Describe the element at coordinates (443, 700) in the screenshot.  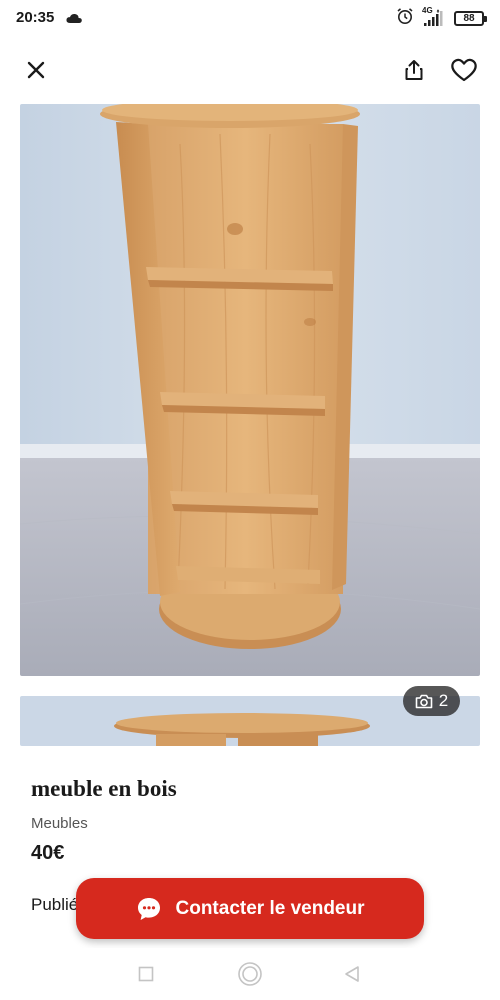
I see `photo-count: 2` at that location.